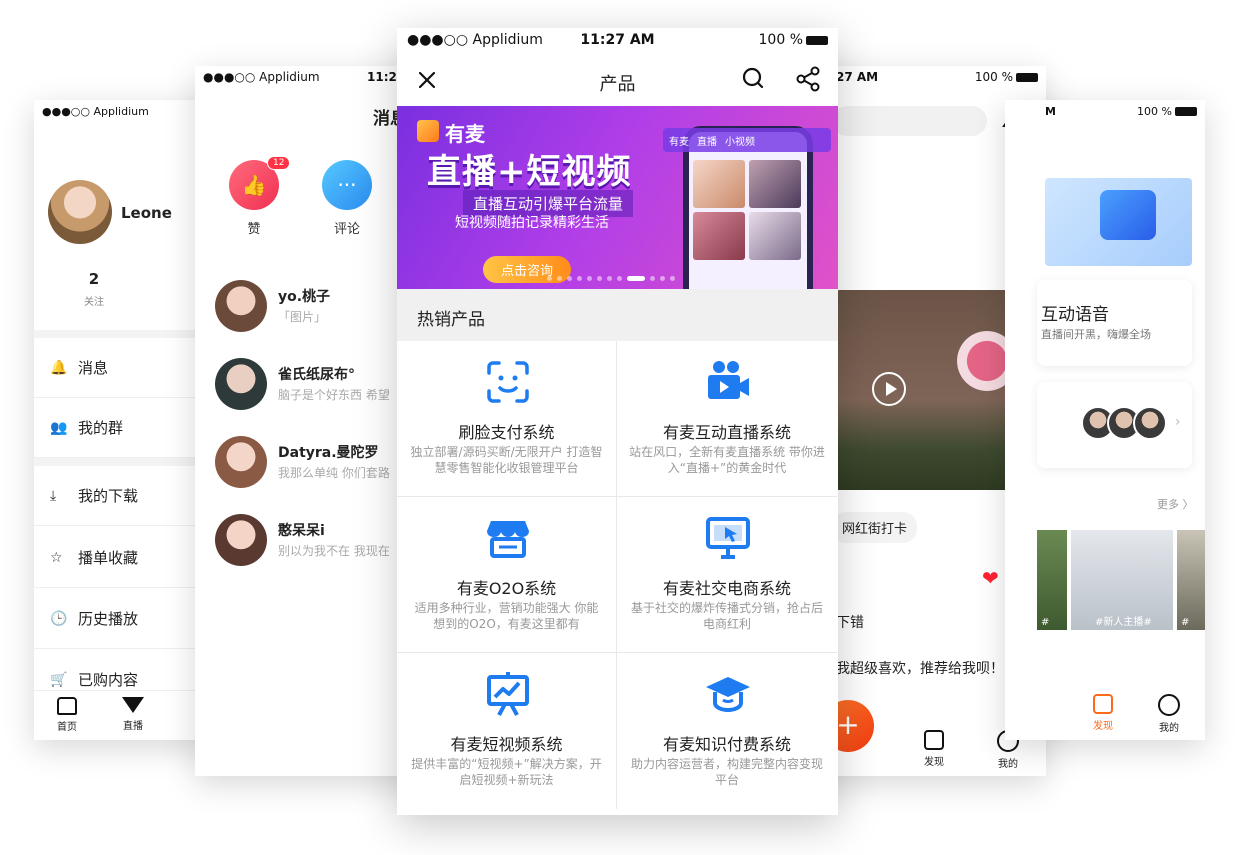  What do you see at coordinates (59, 367) in the screenshot?
I see `bell-icon: 🔔` at bounding box center [59, 367].